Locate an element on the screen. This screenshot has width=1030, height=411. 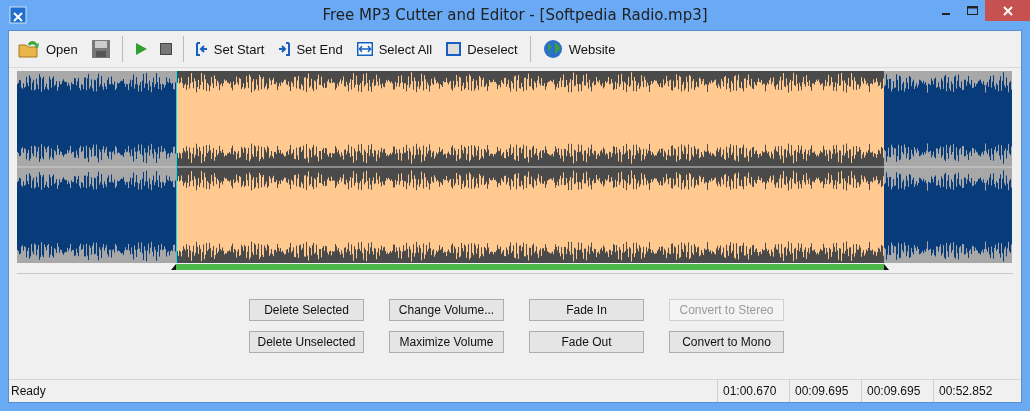
close-icon is located at coordinates (1007, 10).